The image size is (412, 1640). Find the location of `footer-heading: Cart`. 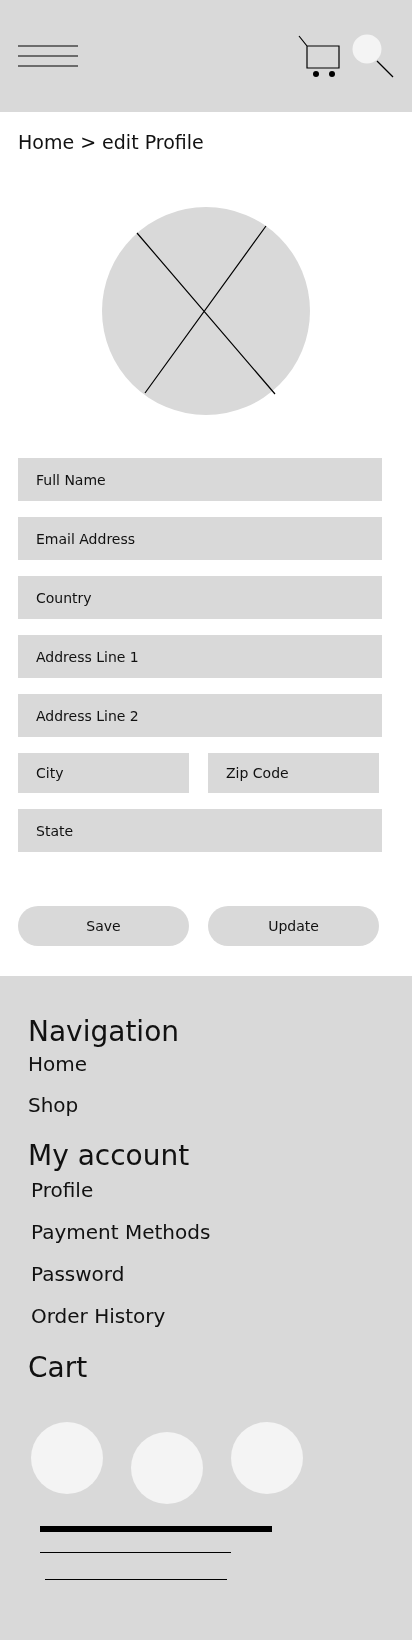

footer-heading: Cart is located at coordinates (58, 1368).